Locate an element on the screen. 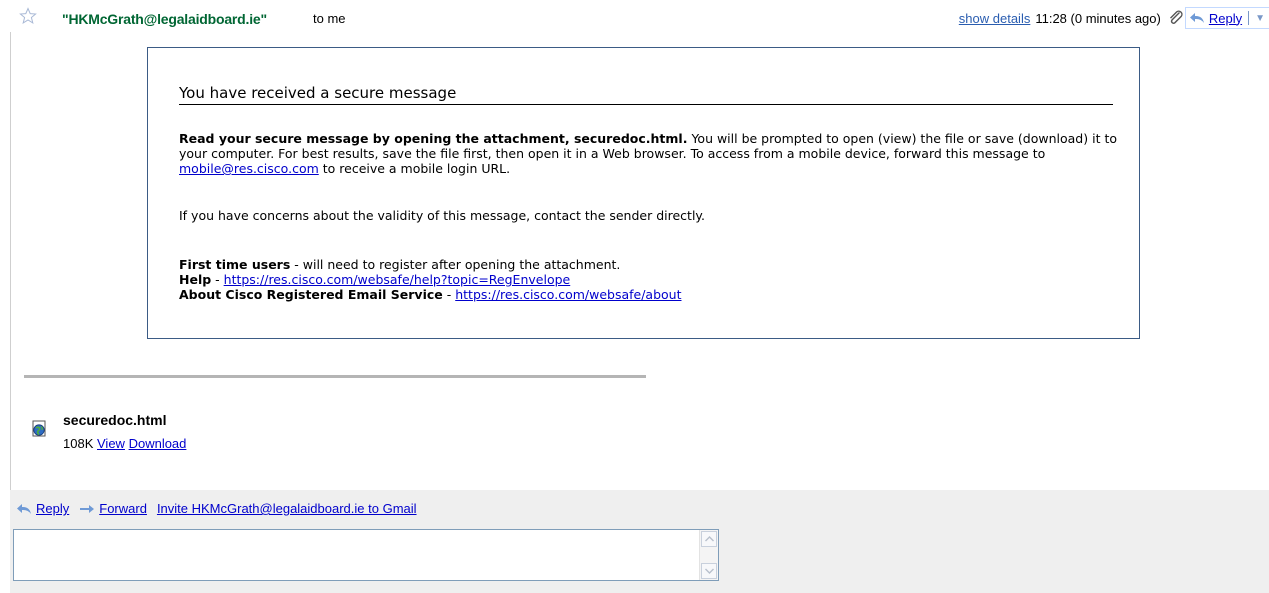  paperclip-icon is located at coordinates (1176, 17).